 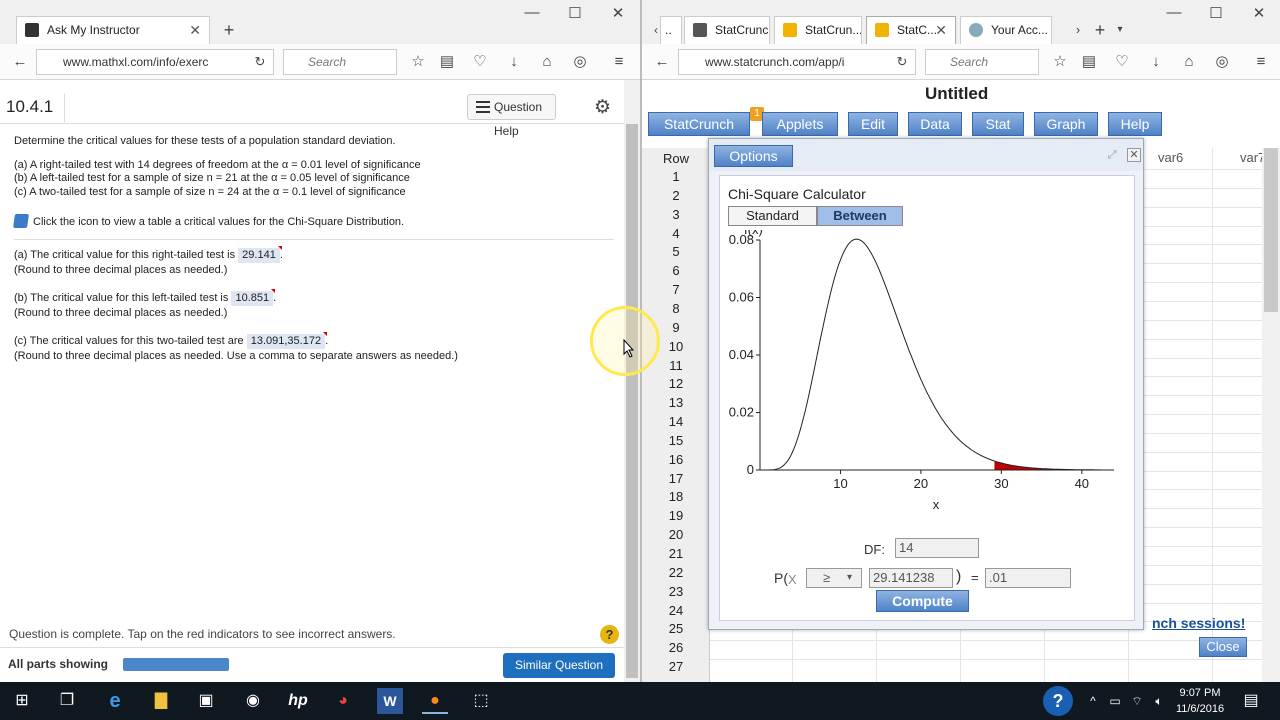 What do you see at coordinates (343, 701) in the screenshot?
I see `chrome-icon: ◕` at bounding box center [343, 701].